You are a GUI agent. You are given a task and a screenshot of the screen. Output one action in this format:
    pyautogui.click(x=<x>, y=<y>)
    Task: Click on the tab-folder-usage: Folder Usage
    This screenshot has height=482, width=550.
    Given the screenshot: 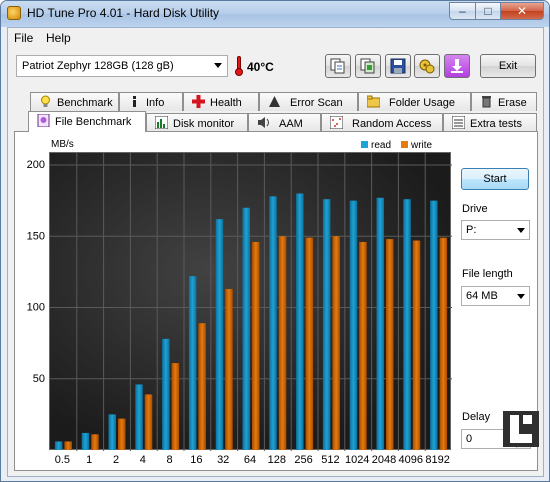 What is the action you would take?
    pyautogui.click(x=414, y=101)
    